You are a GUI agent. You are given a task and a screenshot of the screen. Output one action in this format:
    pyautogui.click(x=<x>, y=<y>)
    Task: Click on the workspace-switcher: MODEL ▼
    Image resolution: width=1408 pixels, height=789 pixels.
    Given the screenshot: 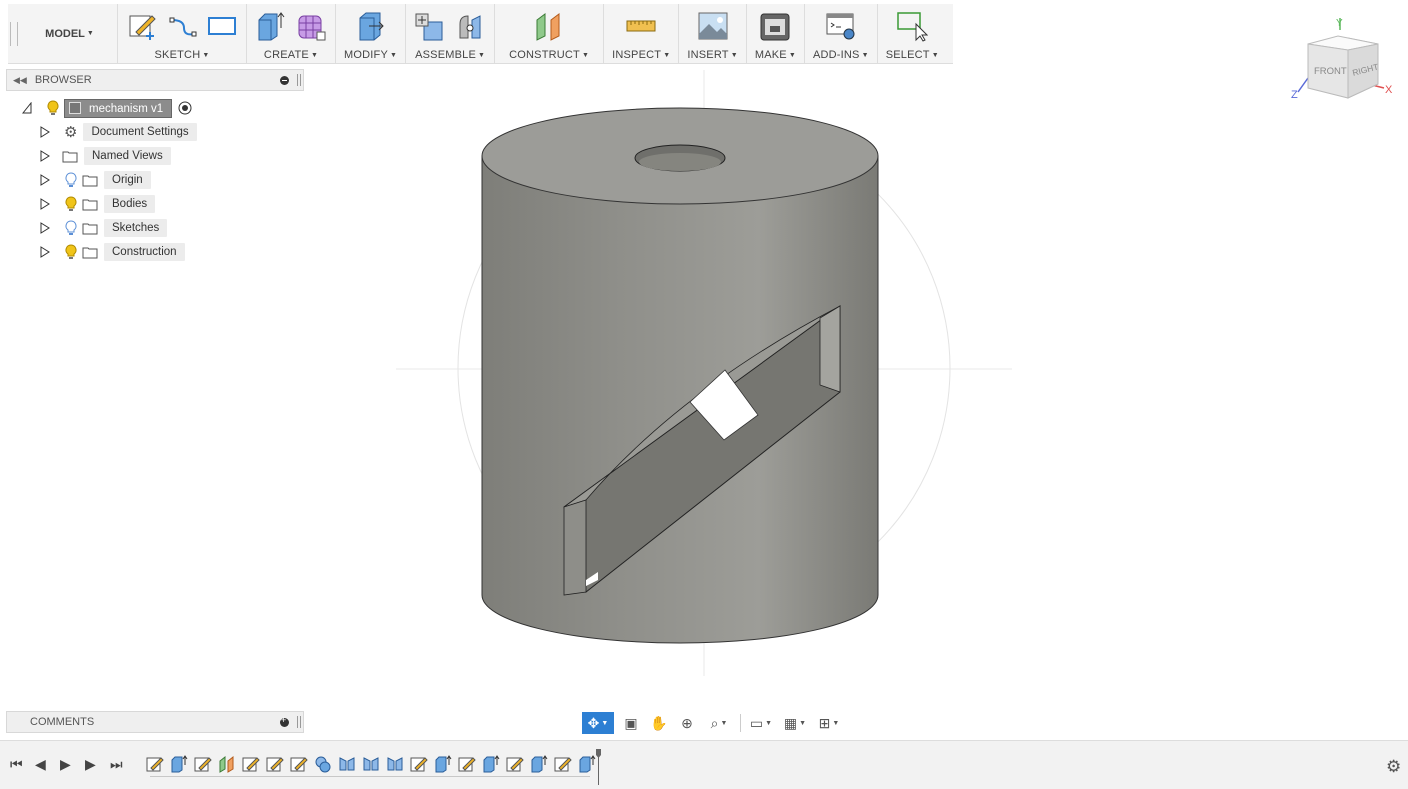 What is the action you would take?
    pyautogui.click(x=70, y=33)
    